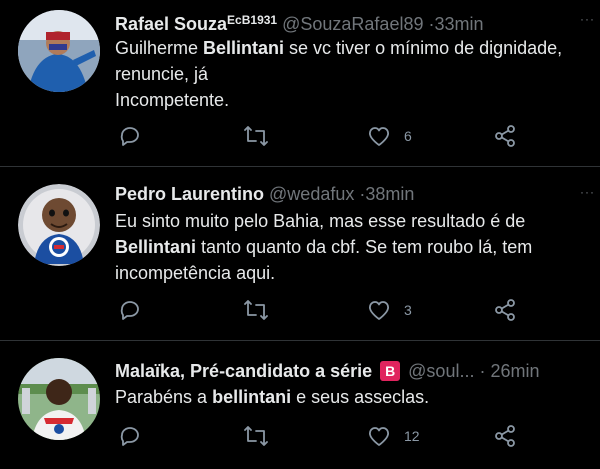 The image size is (600, 469). Describe the element at coordinates (459, 24) in the screenshot. I see `tweet-time: 33min` at that location.